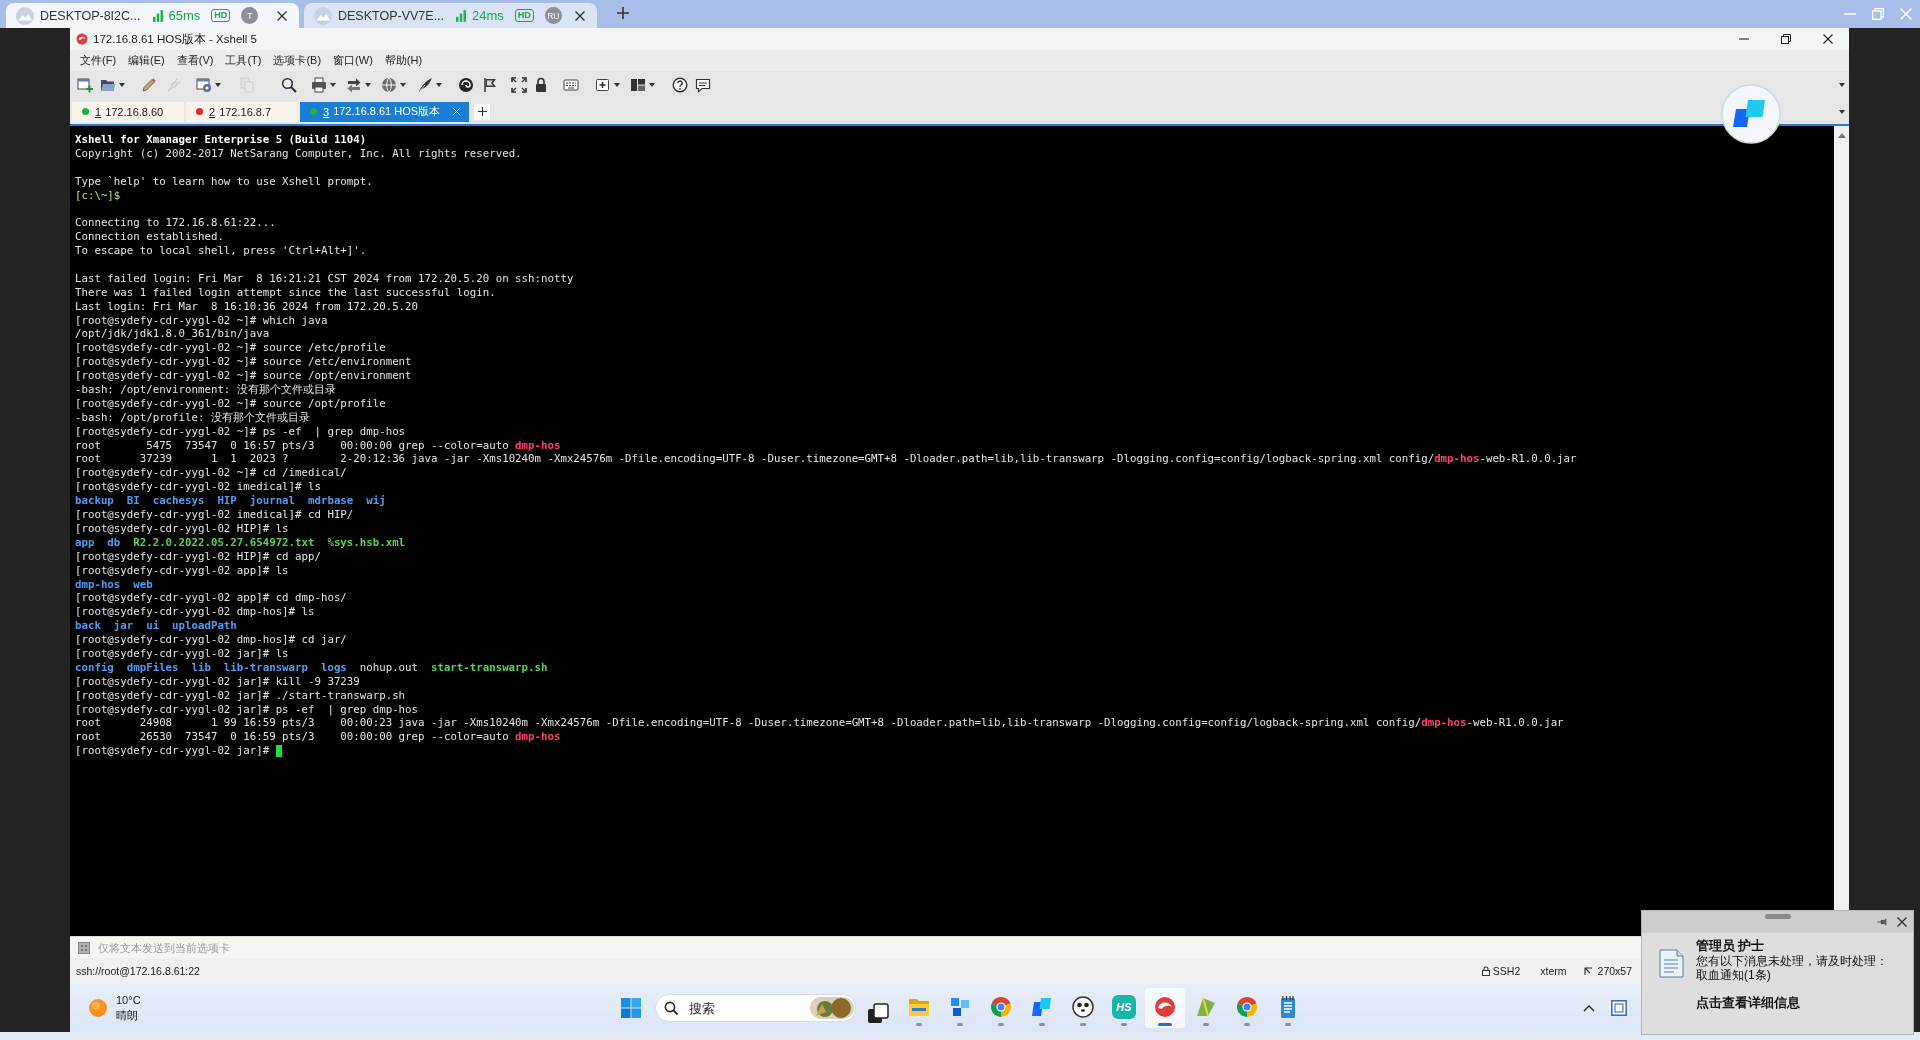 The width and height of the screenshot is (1920, 1040). Describe the element at coordinates (221, 140) in the screenshot. I see `terminal-line: Xshell for Xmanager Enterprise 5 (Build 1104)` at that location.